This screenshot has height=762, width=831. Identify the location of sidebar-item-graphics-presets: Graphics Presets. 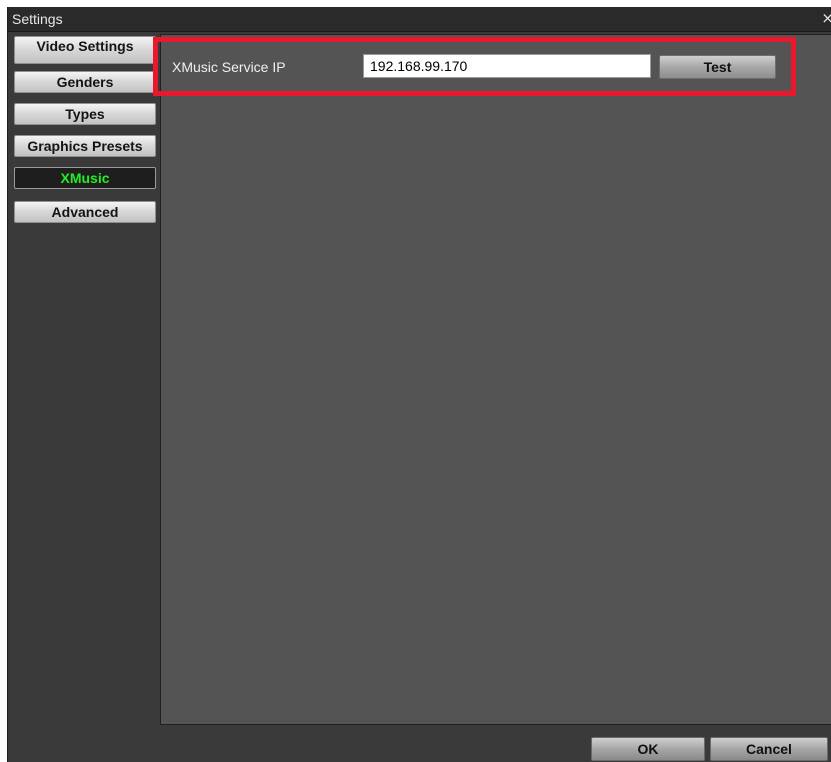
(85, 146).